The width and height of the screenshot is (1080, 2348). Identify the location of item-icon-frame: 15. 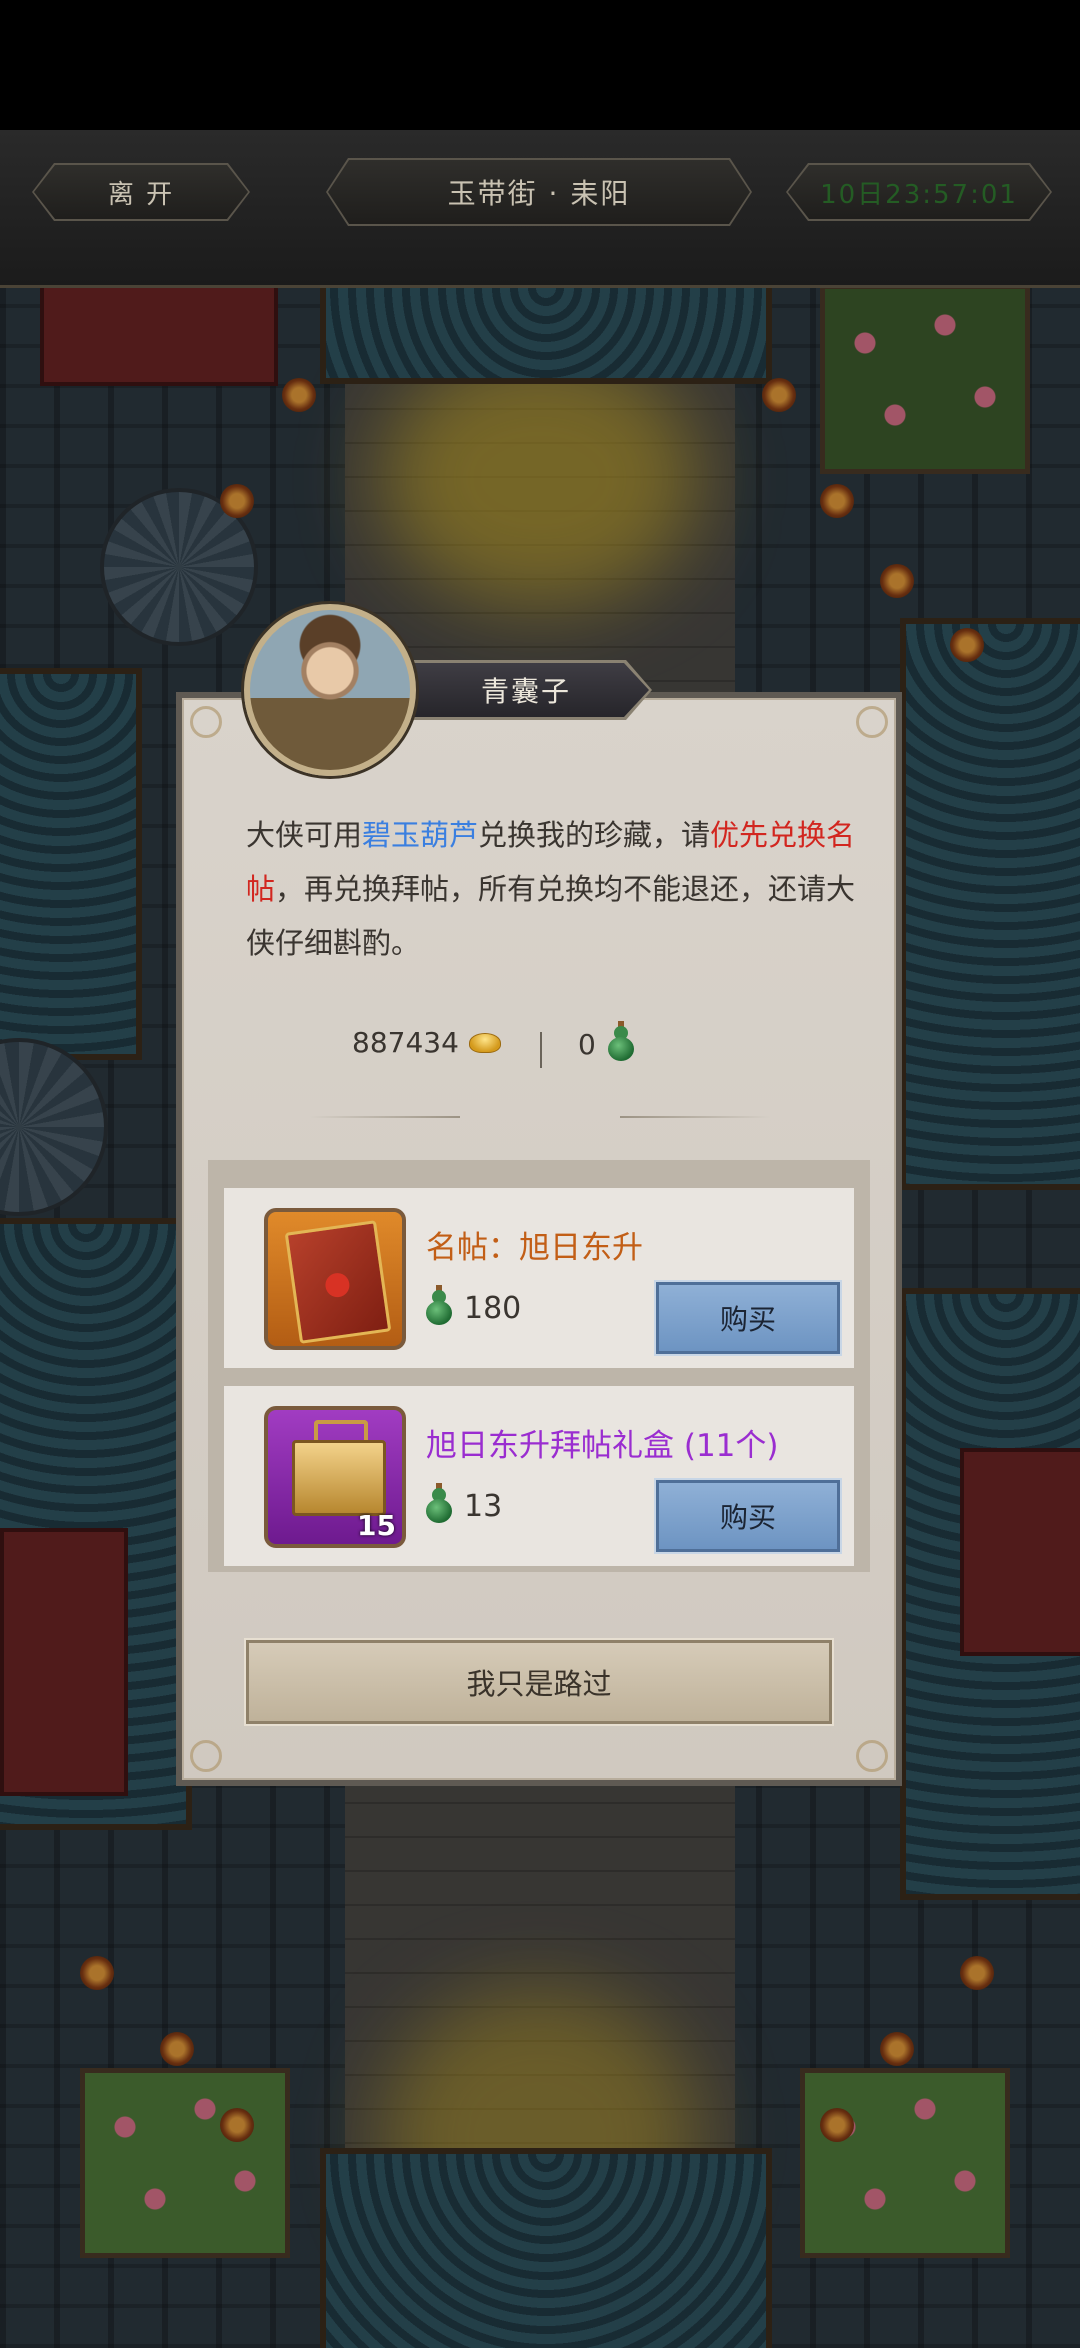
(335, 1477).